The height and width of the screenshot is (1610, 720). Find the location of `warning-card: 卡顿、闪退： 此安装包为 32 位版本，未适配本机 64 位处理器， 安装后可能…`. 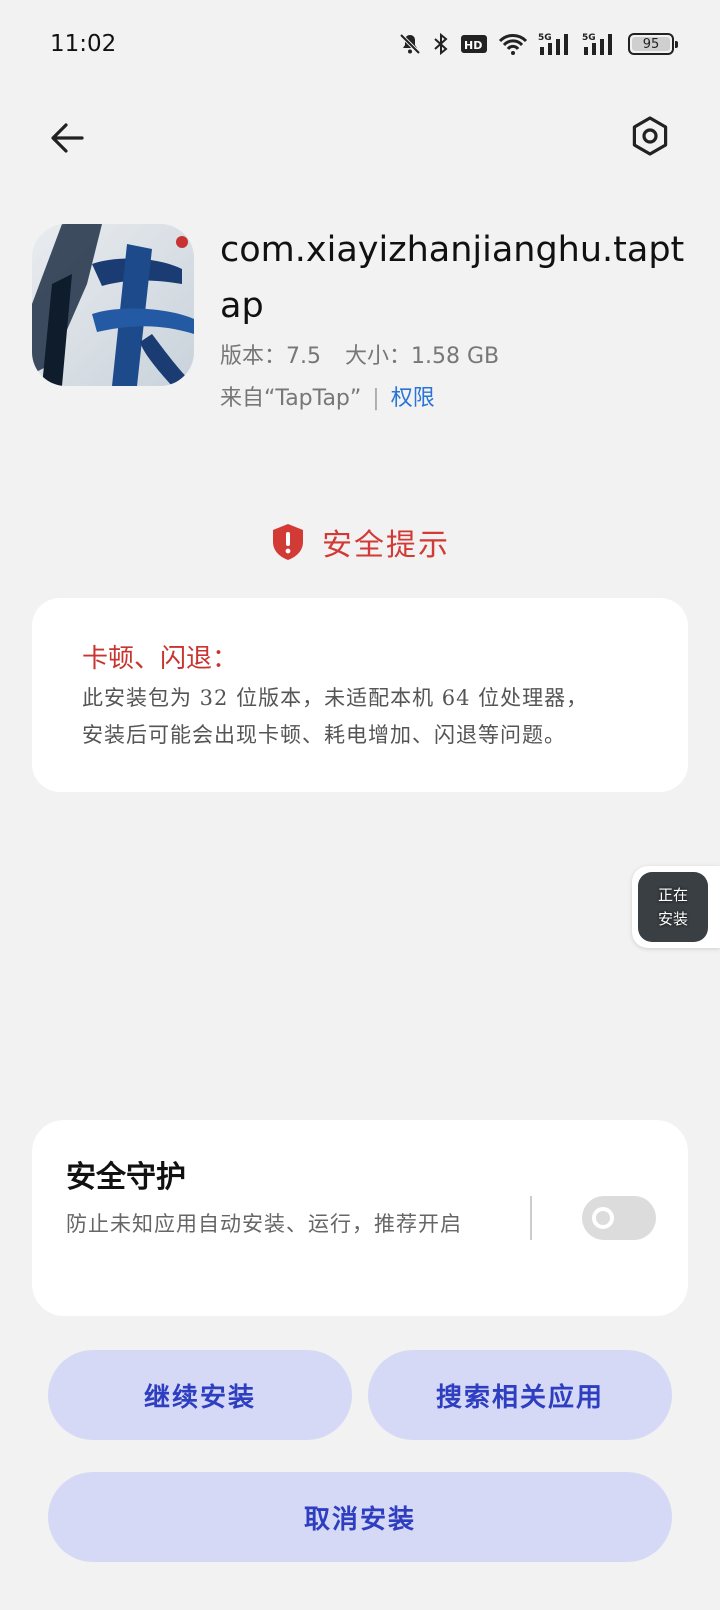

warning-card: 卡顿、闪退： 此安装包为 32 位版本，未适配本机 64 位处理器， 安装后可能… is located at coordinates (360, 695).